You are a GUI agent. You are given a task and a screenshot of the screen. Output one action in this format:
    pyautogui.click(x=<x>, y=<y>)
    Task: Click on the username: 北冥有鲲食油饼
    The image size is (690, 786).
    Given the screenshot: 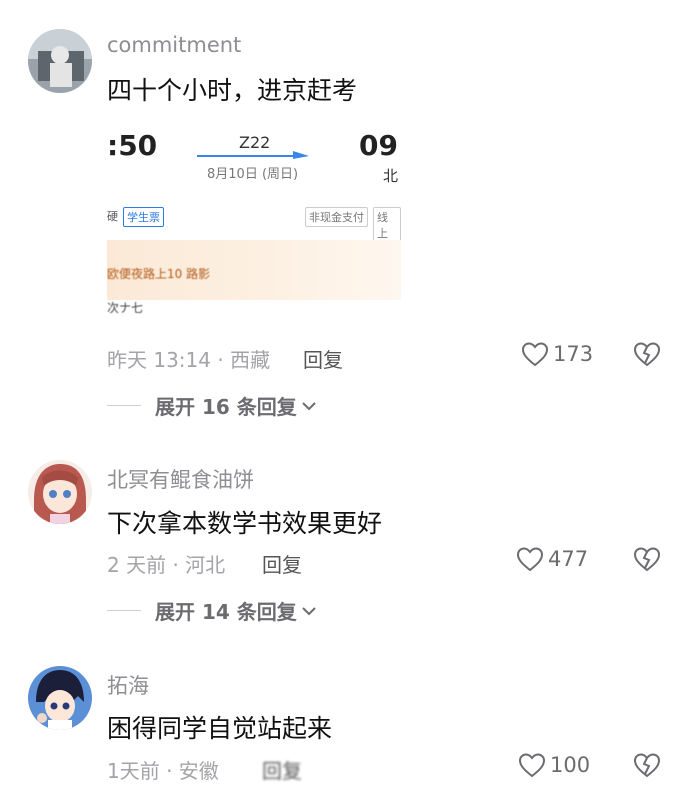 What is the action you would take?
    pyautogui.click(x=180, y=479)
    